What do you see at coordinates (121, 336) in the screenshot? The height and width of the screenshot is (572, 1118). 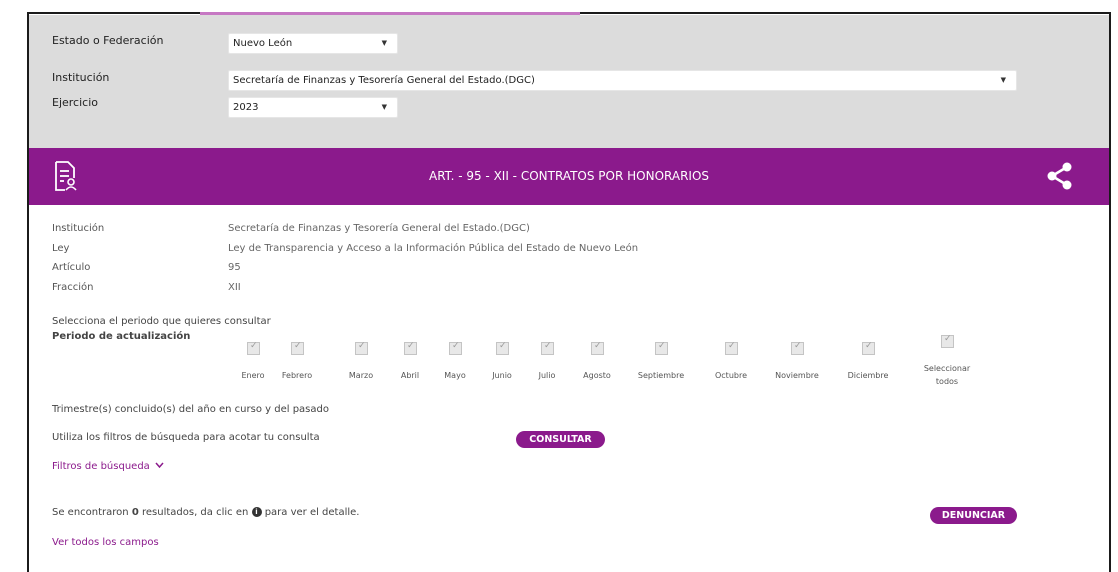 I see `periodo-label: Periodo de actualización` at bounding box center [121, 336].